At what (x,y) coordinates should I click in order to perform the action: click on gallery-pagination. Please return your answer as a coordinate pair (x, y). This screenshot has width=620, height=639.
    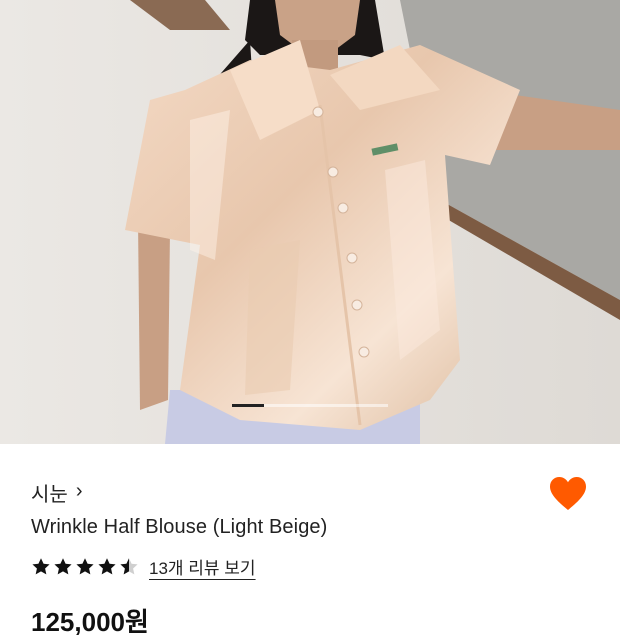
    Looking at the image, I should click on (310, 405).